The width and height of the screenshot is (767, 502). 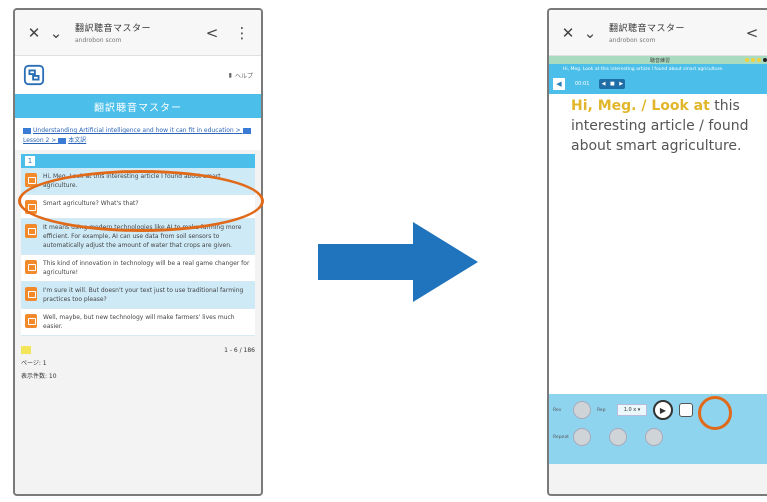 I want to click on top-bar: ✕ ⌄ 翻訳聴音マスター androbon scom < ⋮, so click(x=138, y=33).